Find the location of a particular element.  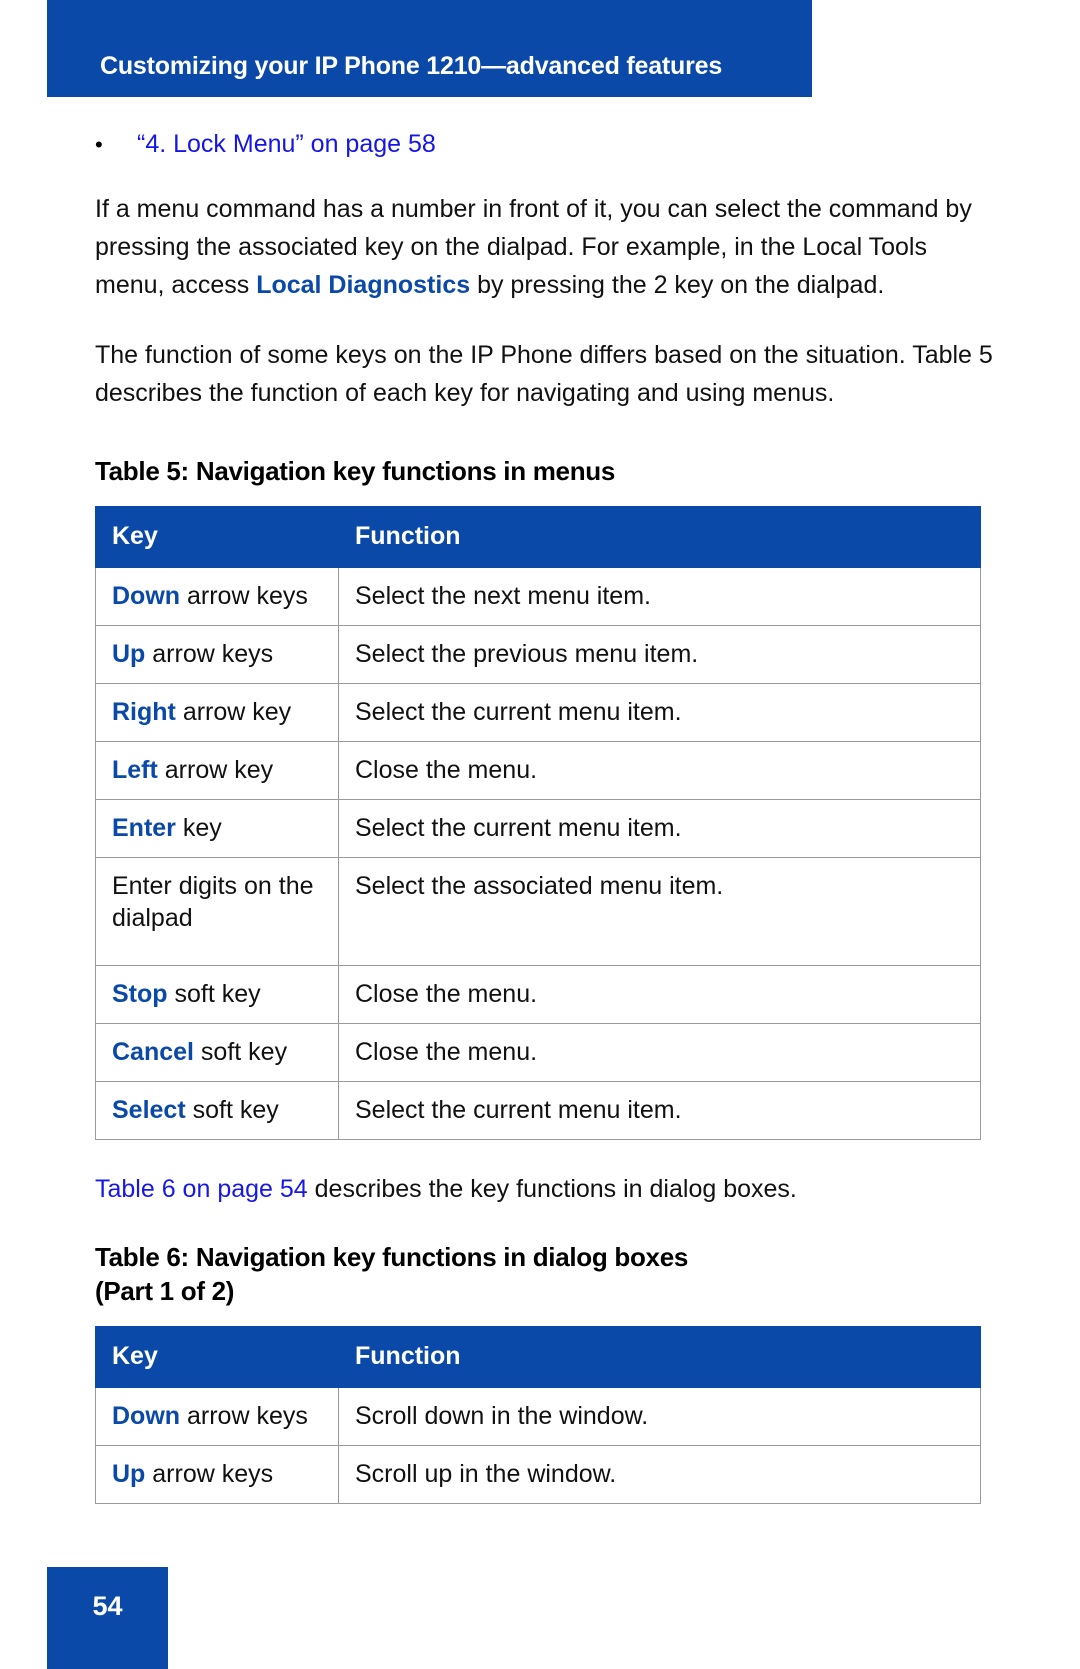

key-name: Left is located at coordinates (135, 770).